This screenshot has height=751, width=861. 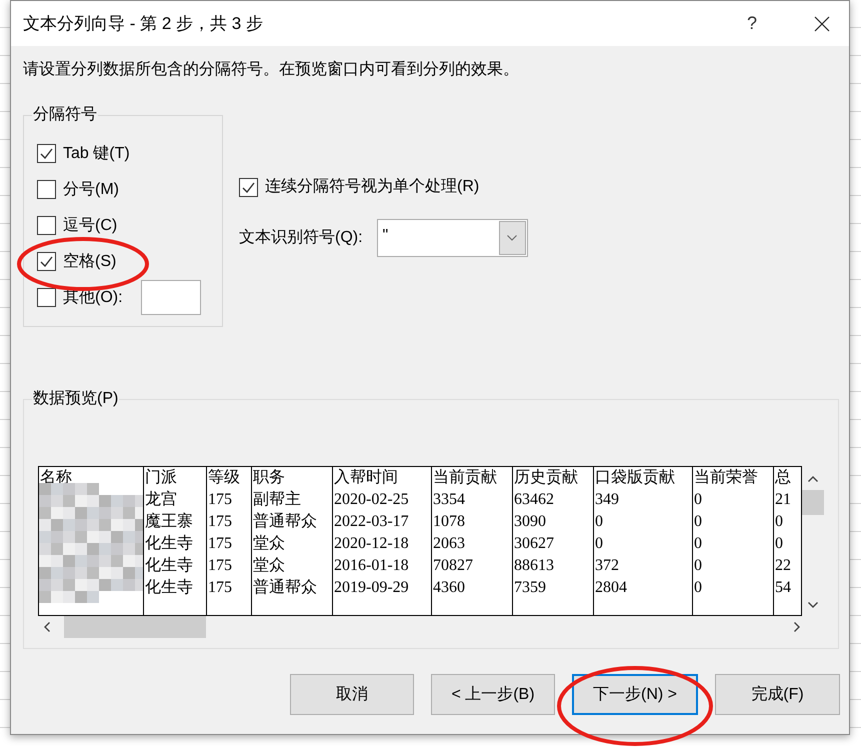 What do you see at coordinates (783, 478) in the screenshot?
I see `column-header: 总` at bounding box center [783, 478].